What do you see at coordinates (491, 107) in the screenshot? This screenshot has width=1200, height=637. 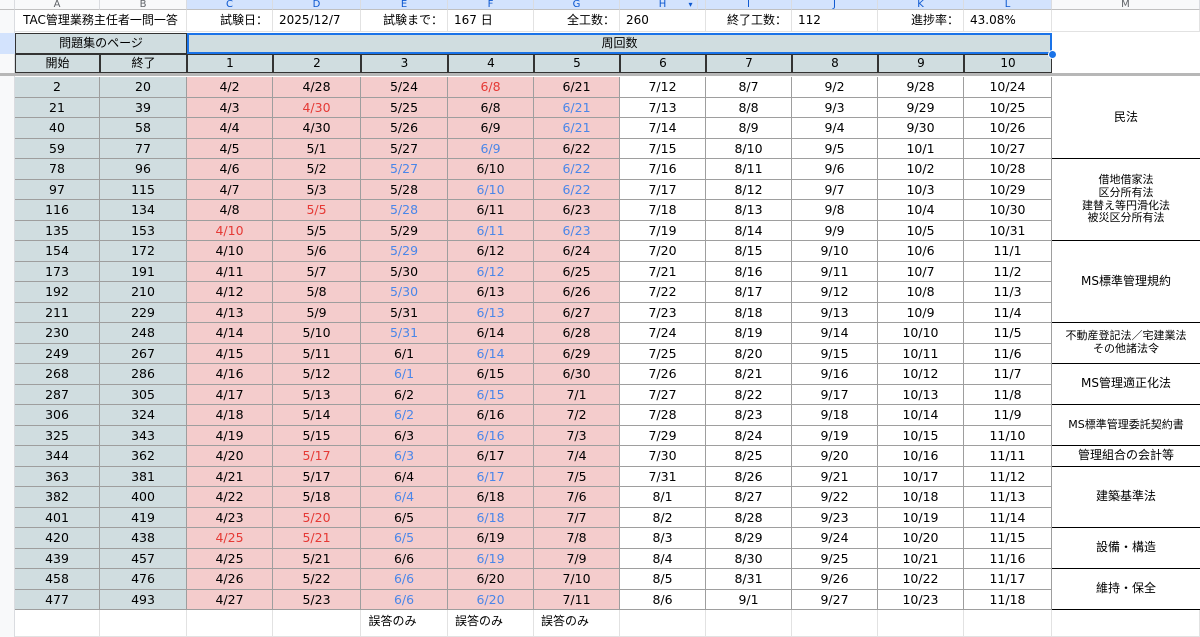 I see `date-cell: 6/8` at bounding box center [491, 107].